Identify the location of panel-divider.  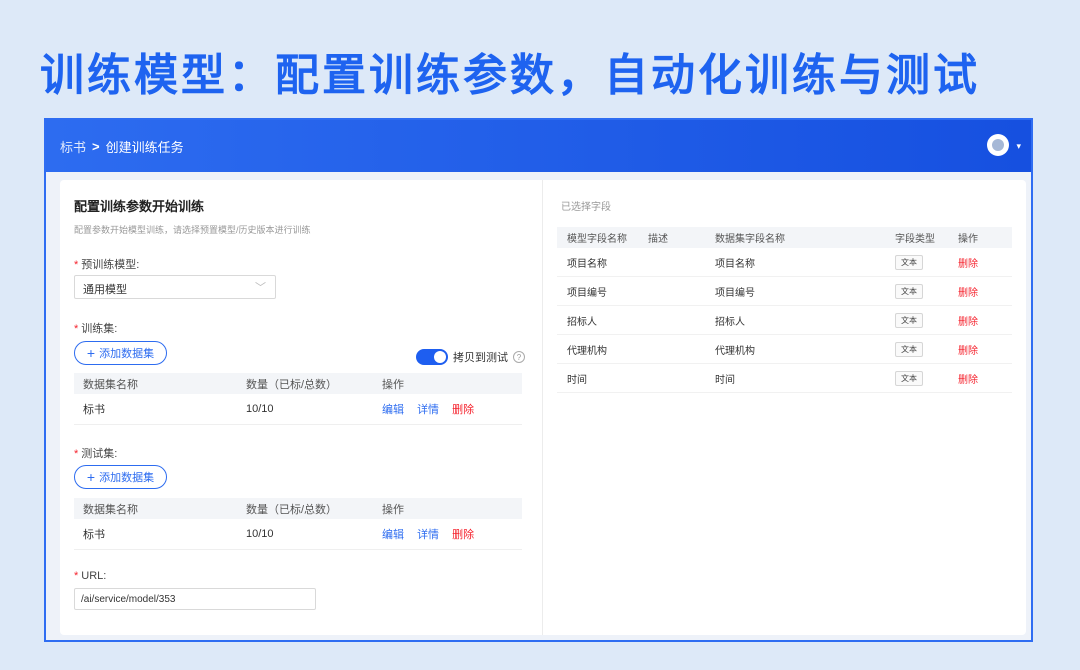
(542, 407).